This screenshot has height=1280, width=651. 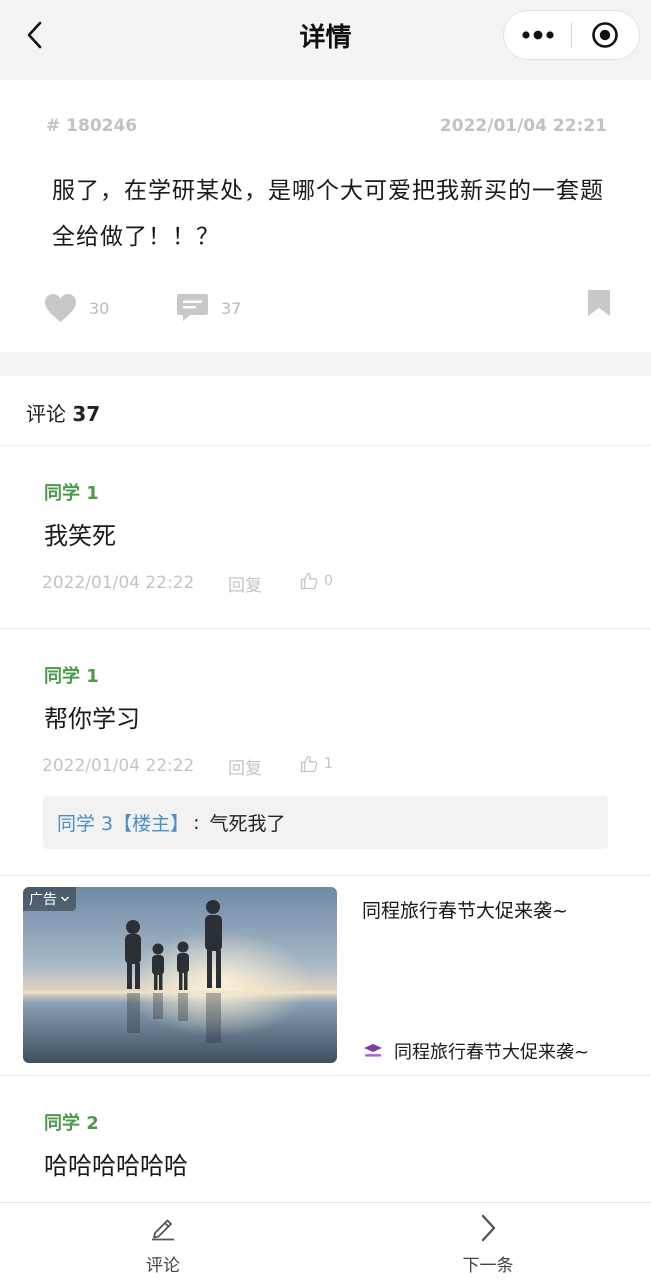 I want to click on comment-item: 同学 2 哈哈哈哈哈哈, so click(x=325, y=1139).